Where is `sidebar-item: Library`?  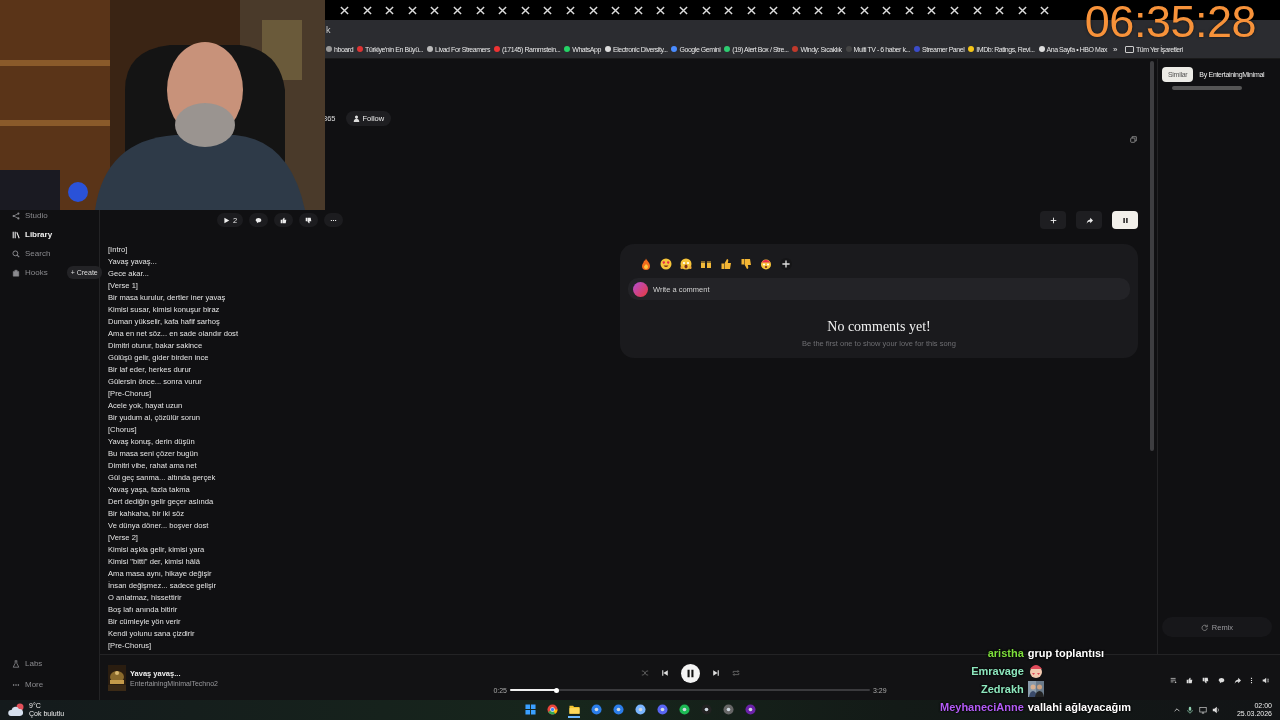
sidebar-item: Library is located at coordinates (49, 234).